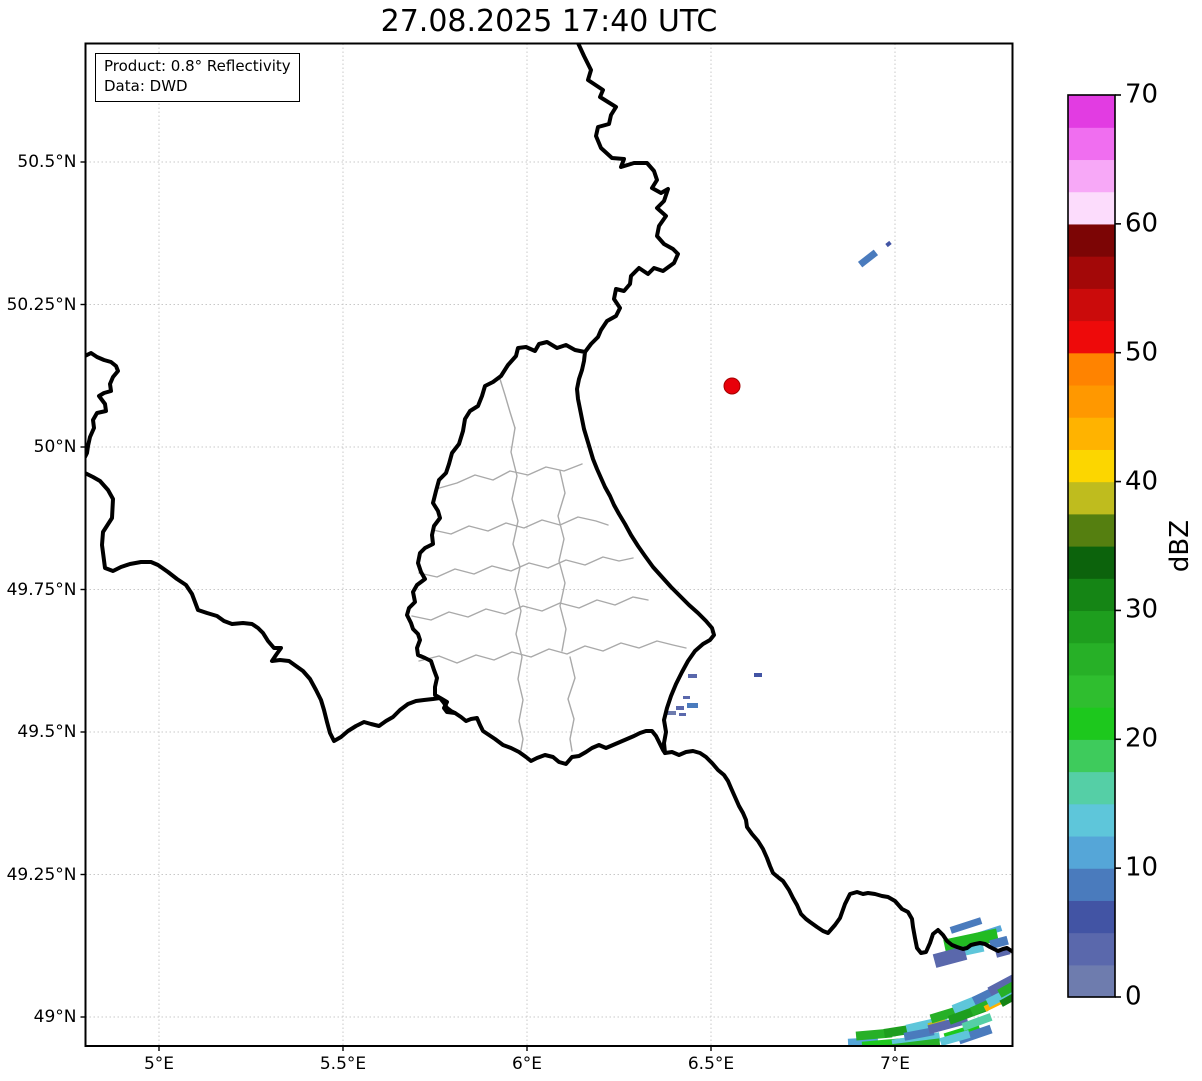 The image size is (1202, 1081). I want to click on y-tick-label: 49.5°N, so click(47, 732).